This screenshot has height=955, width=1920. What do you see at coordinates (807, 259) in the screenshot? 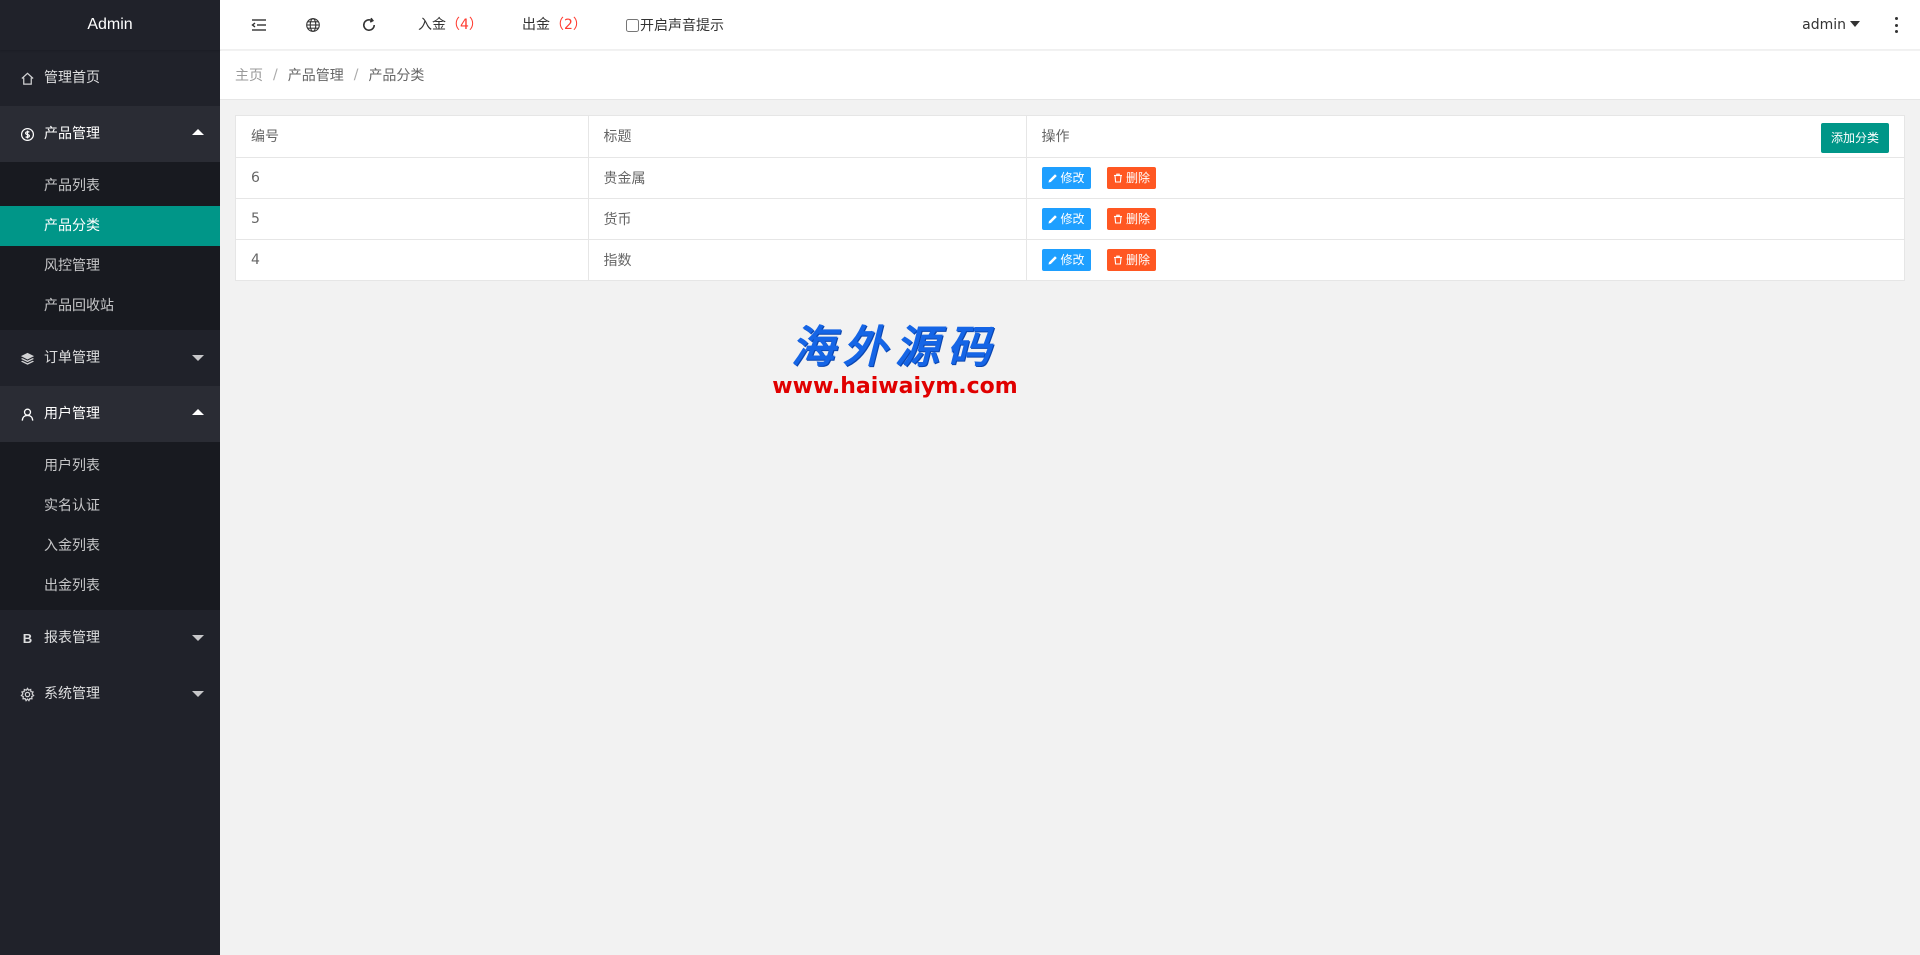
I see `row-title: 指数` at bounding box center [807, 259].